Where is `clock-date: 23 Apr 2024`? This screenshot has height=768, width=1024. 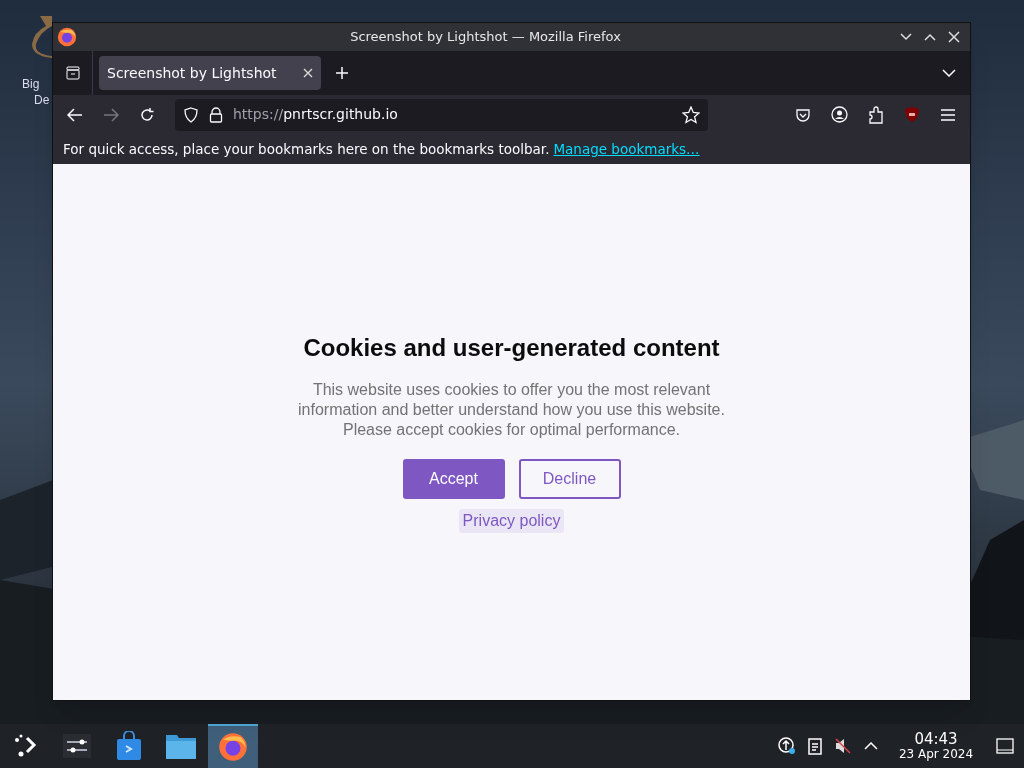 clock-date: 23 Apr 2024 is located at coordinates (936, 754).